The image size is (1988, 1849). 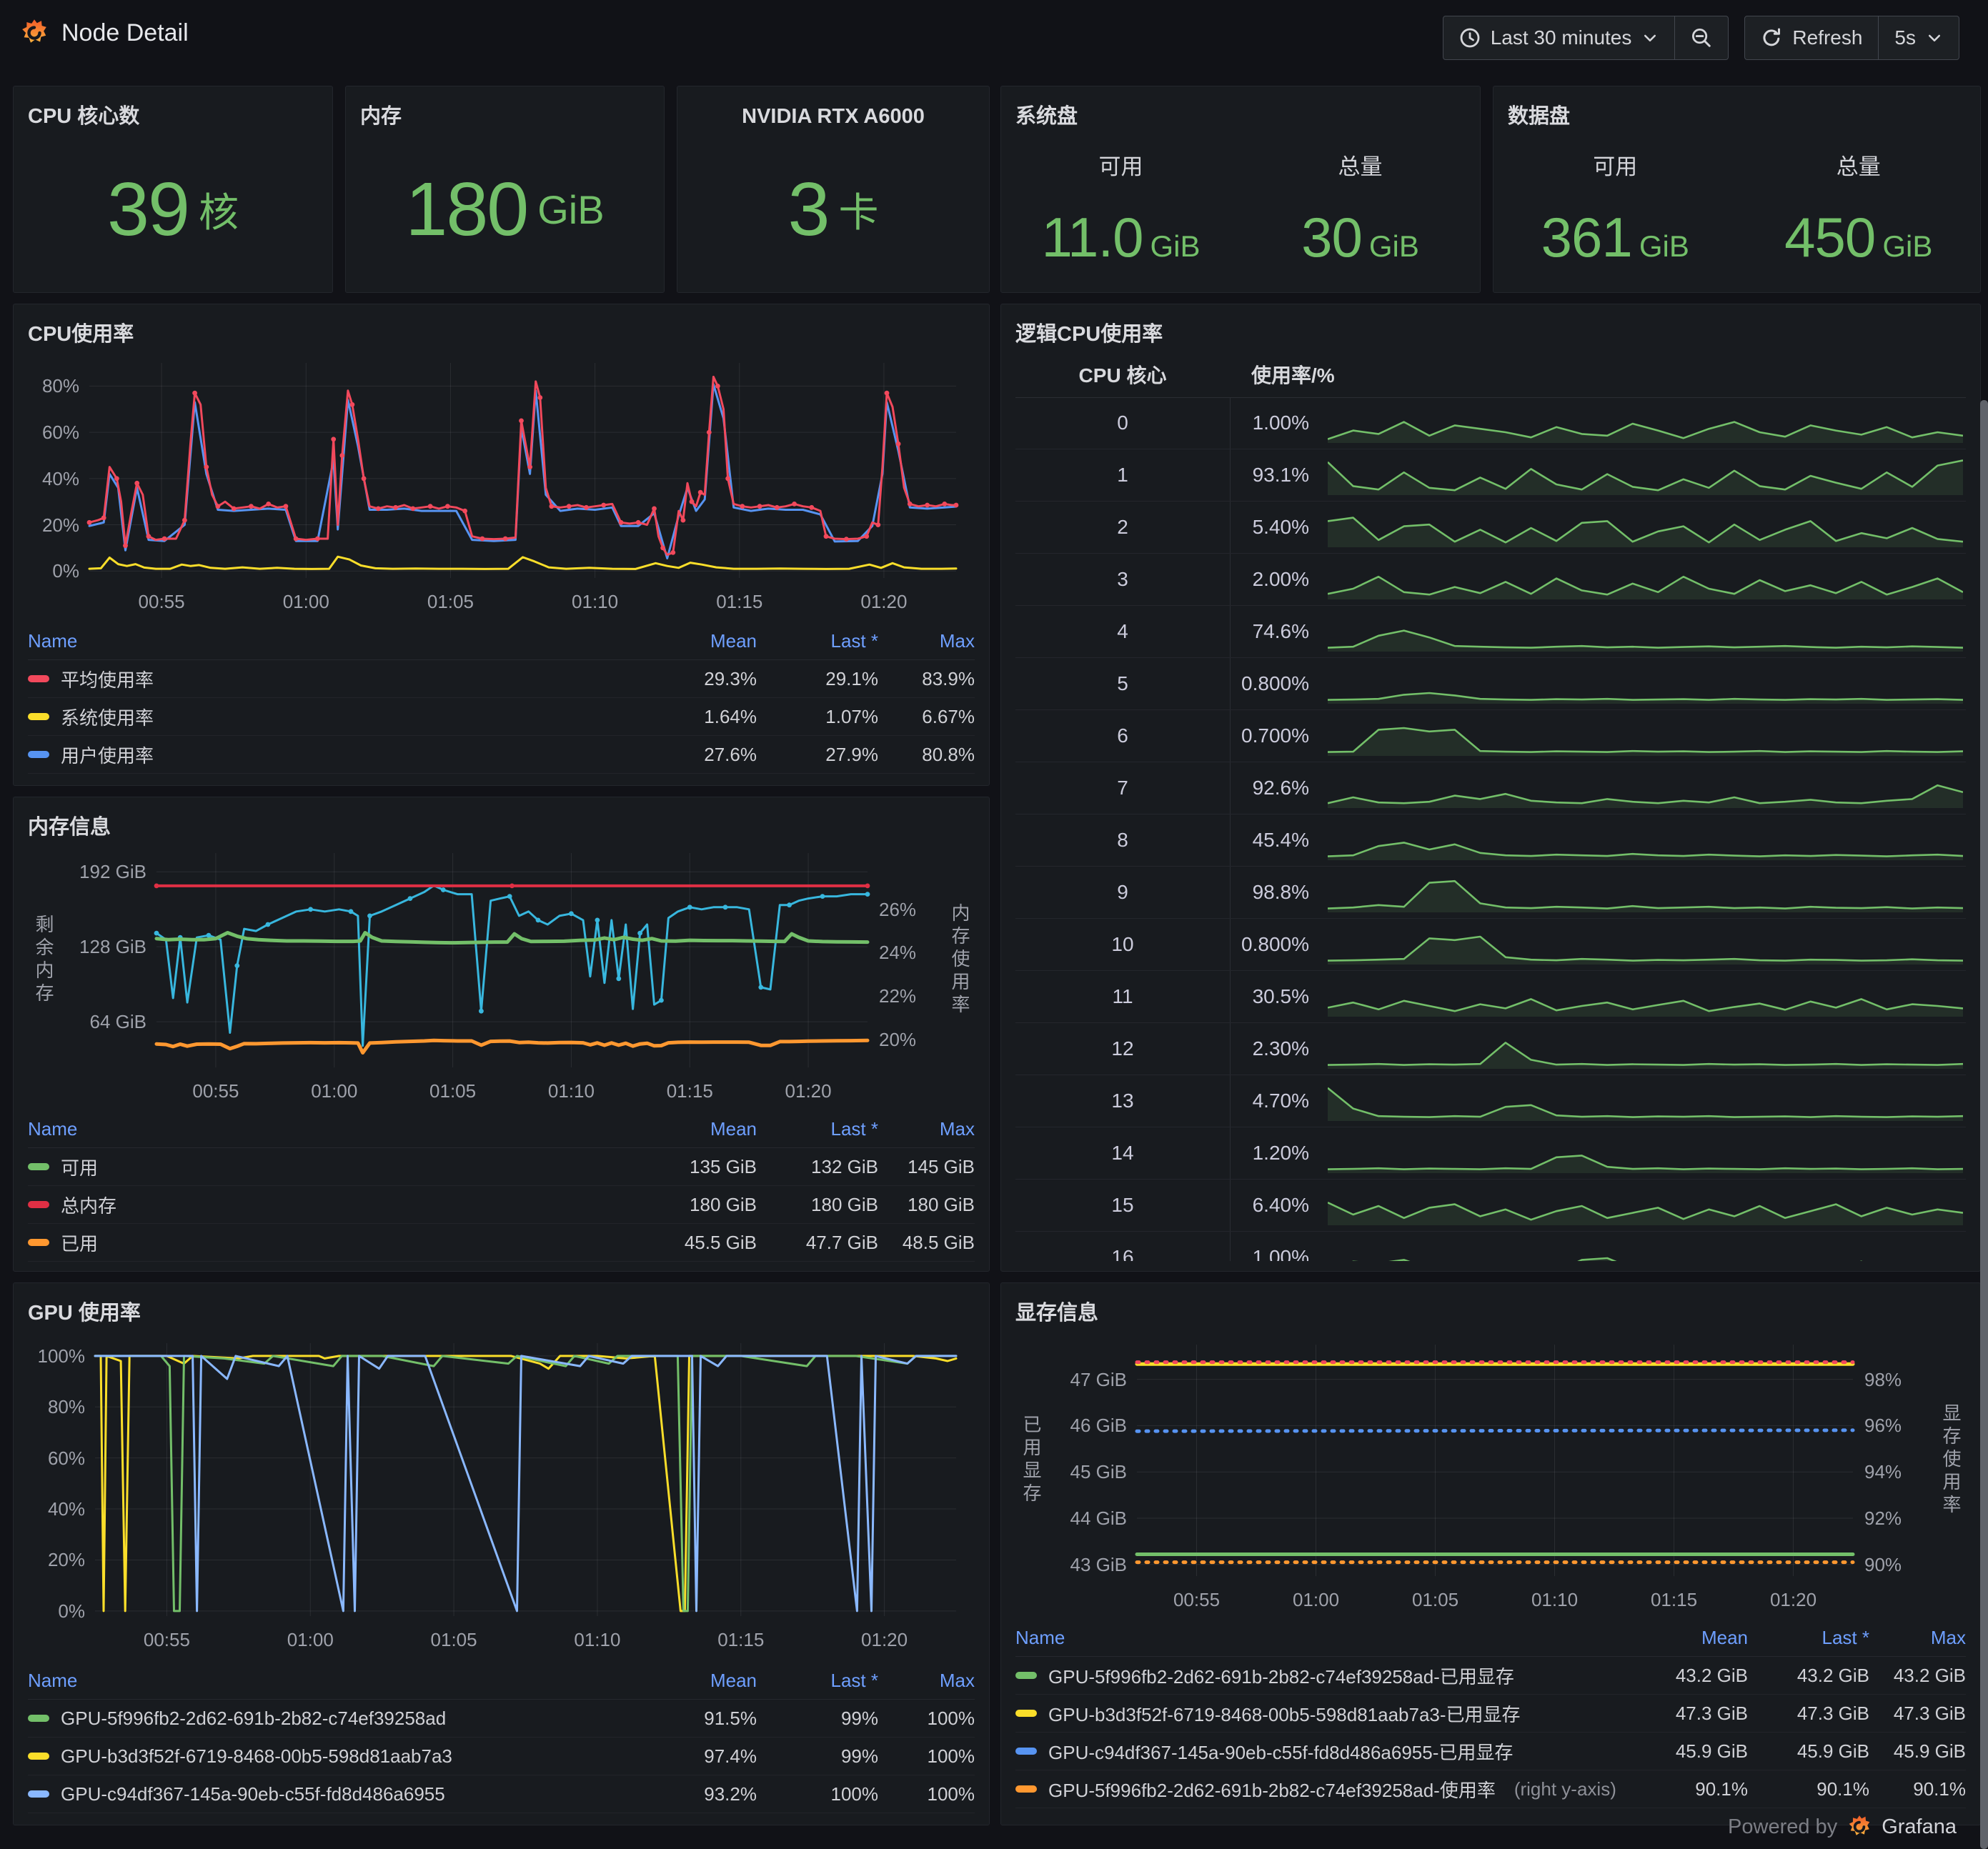 What do you see at coordinates (331, 1719) in the screenshot?
I see `legend-series-name: GPU-5f996fb2-2d62-691b-2b82-c74ef39258ad` at bounding box center [331, 1719].